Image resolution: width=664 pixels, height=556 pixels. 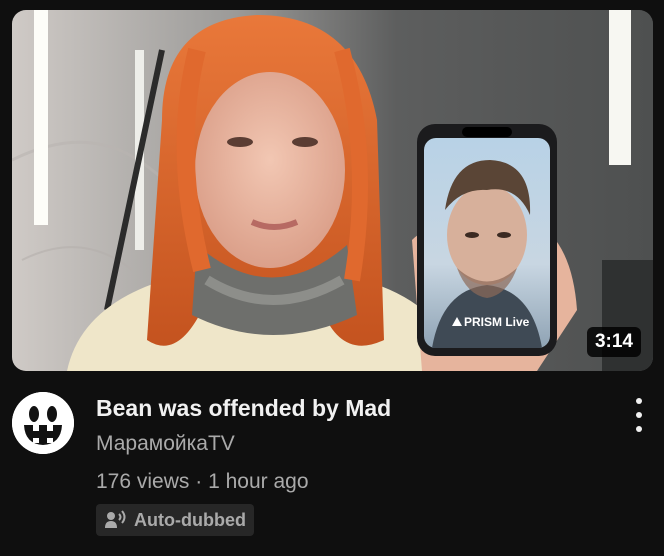 I want to click on speaker-dub-icon, so click(x=115, y=519).